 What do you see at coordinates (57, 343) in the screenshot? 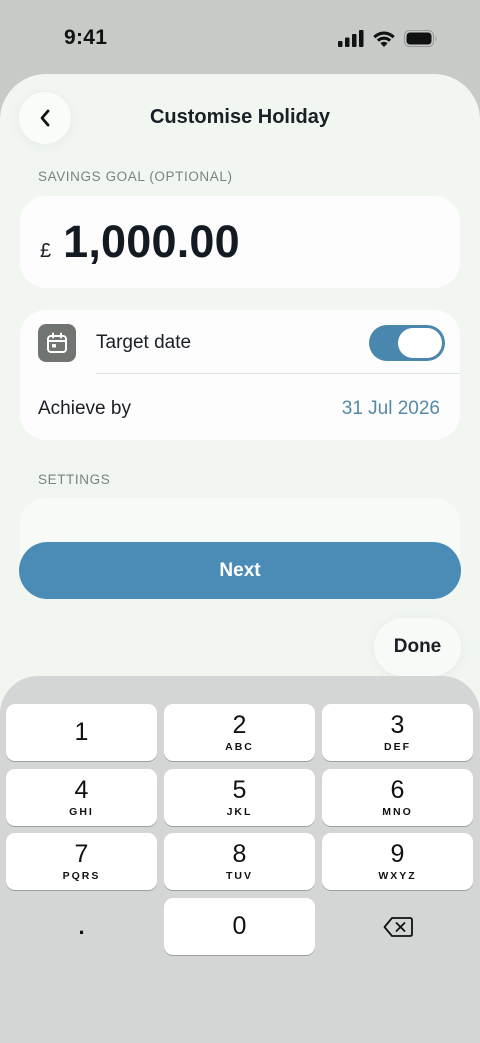
I see `calendar-icon` at bounding box center [57, 343].